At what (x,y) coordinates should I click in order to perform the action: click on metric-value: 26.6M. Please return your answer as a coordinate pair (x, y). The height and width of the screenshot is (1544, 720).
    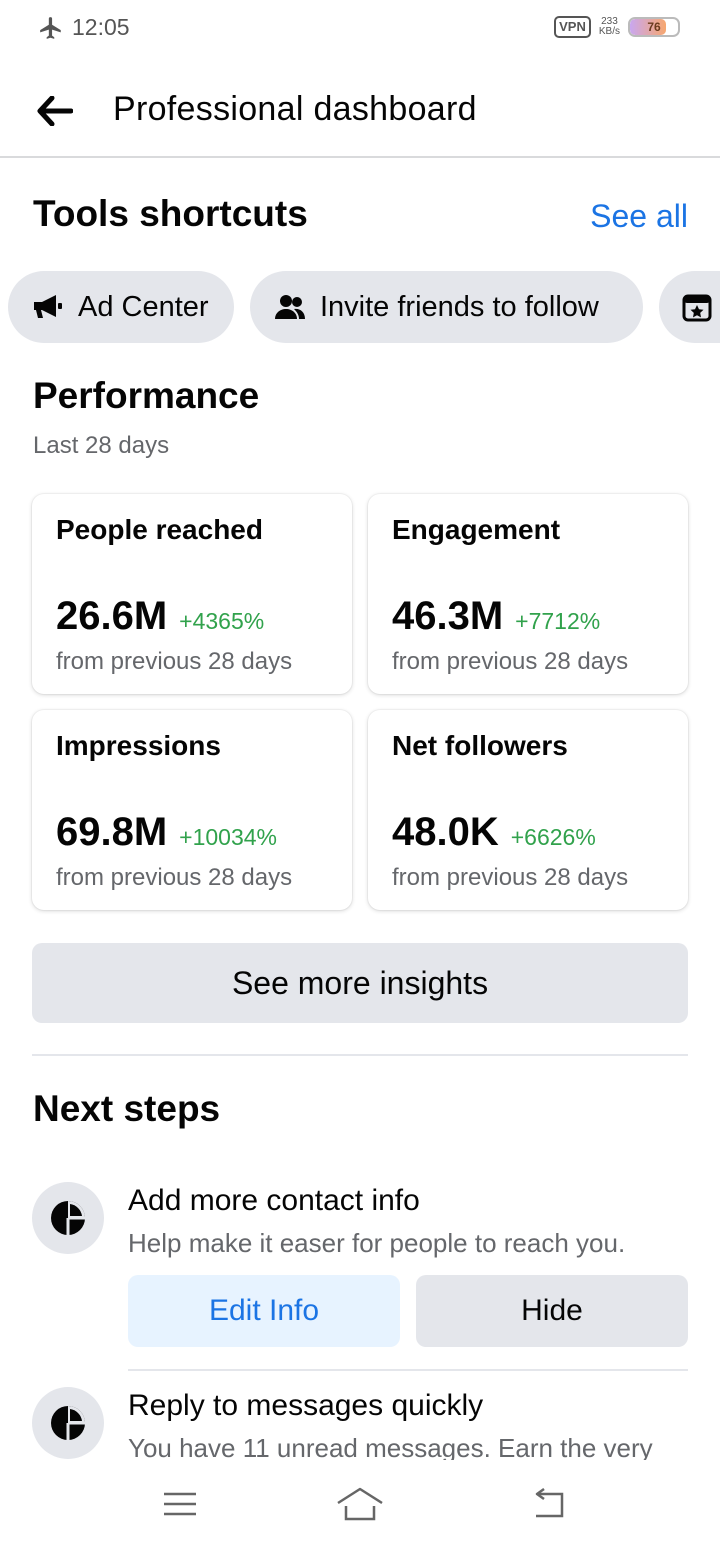
    Looking at the image, I should click on (112, 616).